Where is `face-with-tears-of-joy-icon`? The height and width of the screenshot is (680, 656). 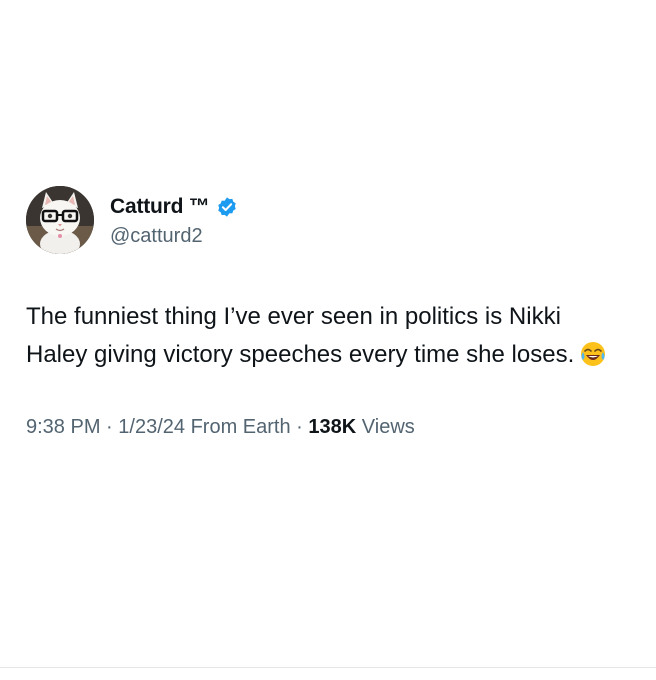
face-with-tears-of-joy-icon is located at coordinates (593, 354).